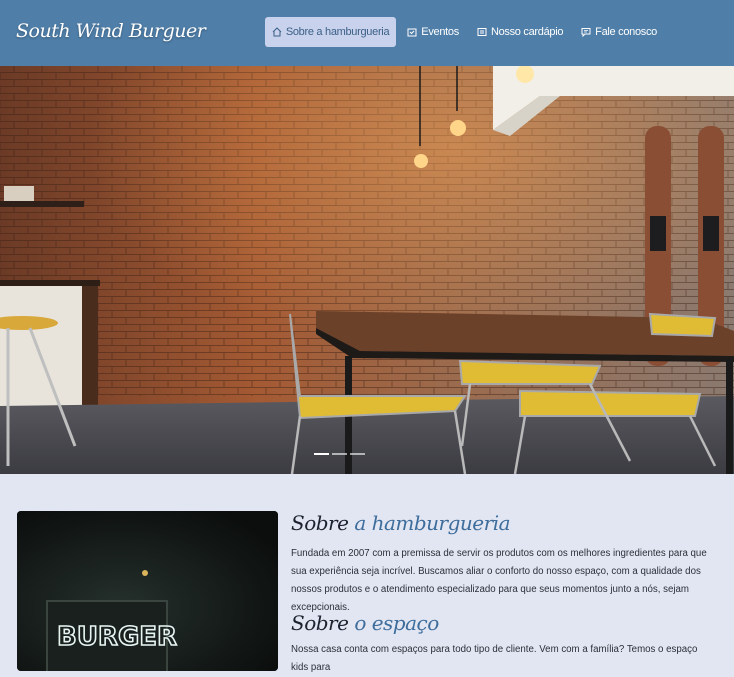  Describe the element at coordinates (440, 32) in the screenshot. I see `nav-item-label: Eventos` at that location.